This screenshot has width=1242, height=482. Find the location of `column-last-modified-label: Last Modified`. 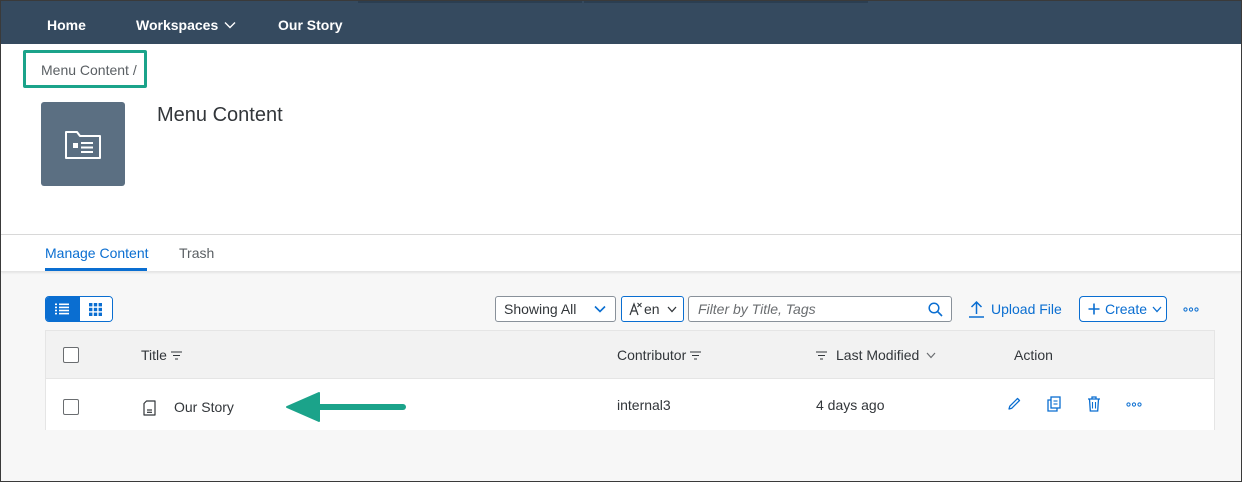

column-last-modified-label: Last Modified is located at coordinates (878, 355).